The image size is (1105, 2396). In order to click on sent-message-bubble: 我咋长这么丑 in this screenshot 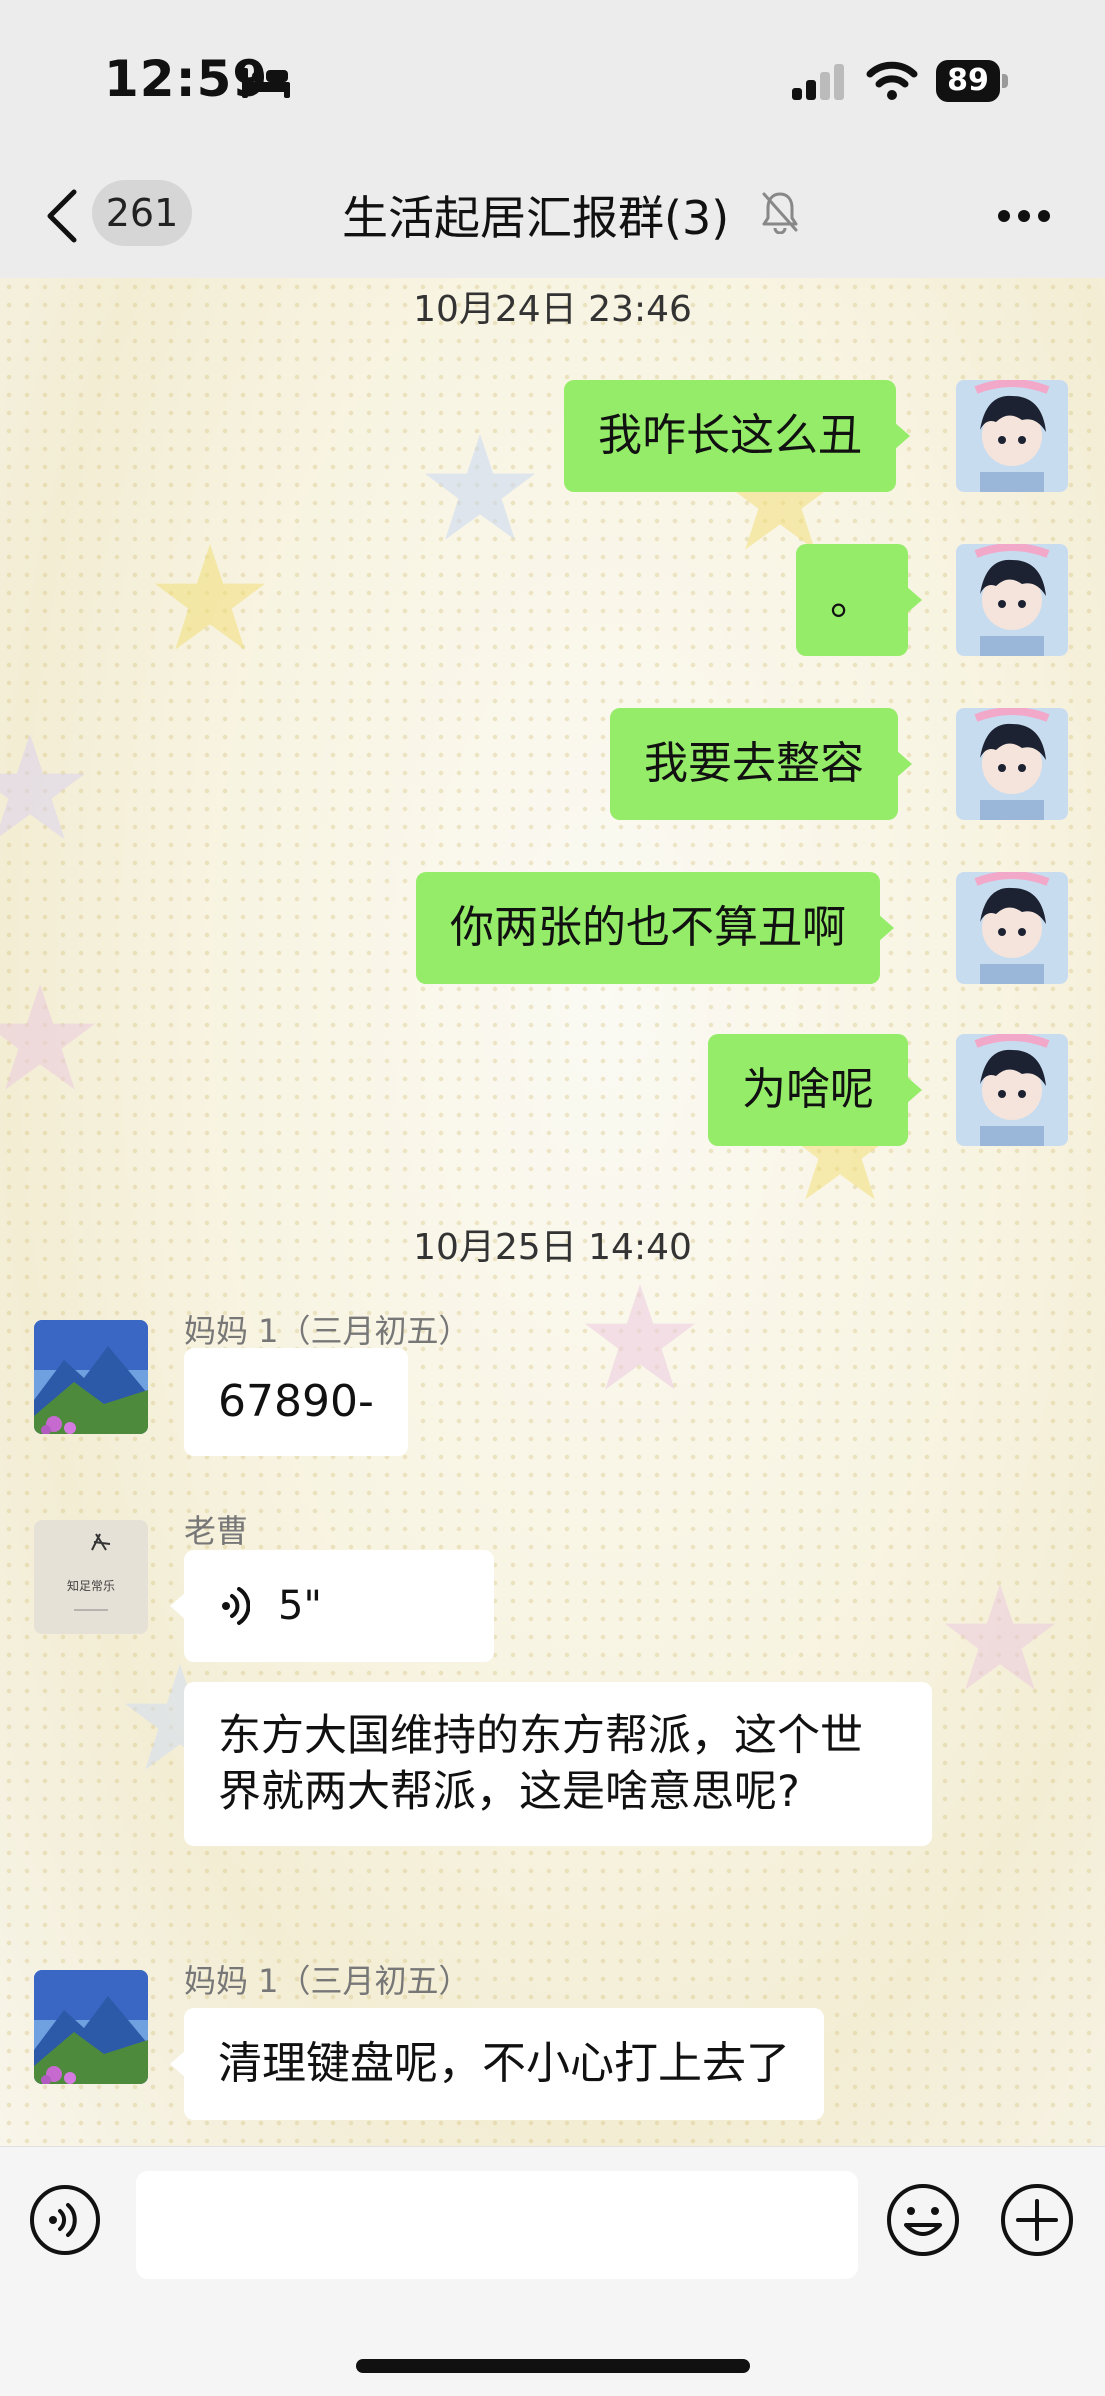, I will do `click(737, 436)`.